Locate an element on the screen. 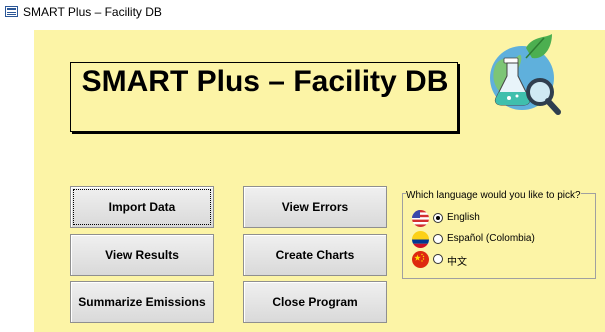 The height and width of the screenshot is (332, 605). radio-chinese is located at coordinates (438, 259).